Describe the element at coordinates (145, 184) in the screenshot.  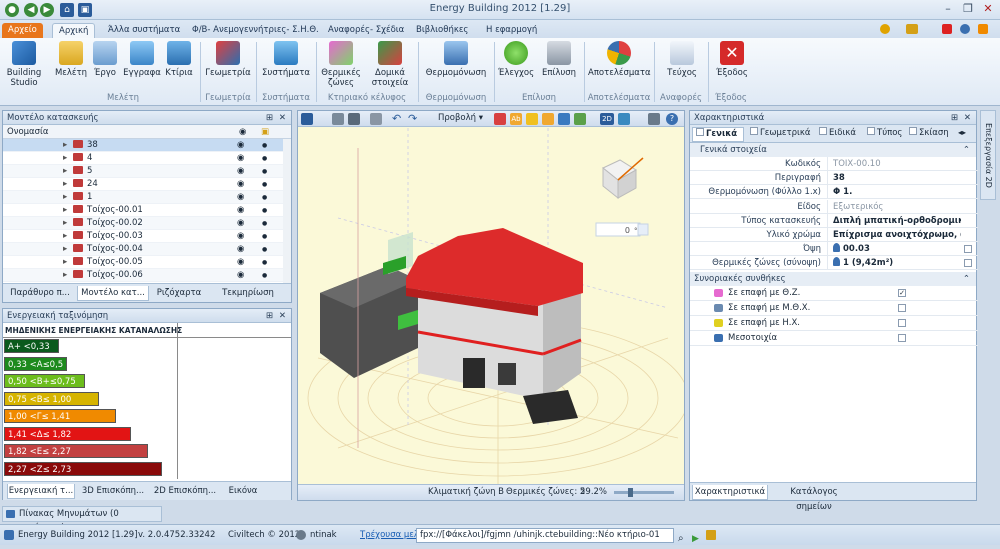
I see `tree-item: ▸ 24 ◉ ●` at that location.